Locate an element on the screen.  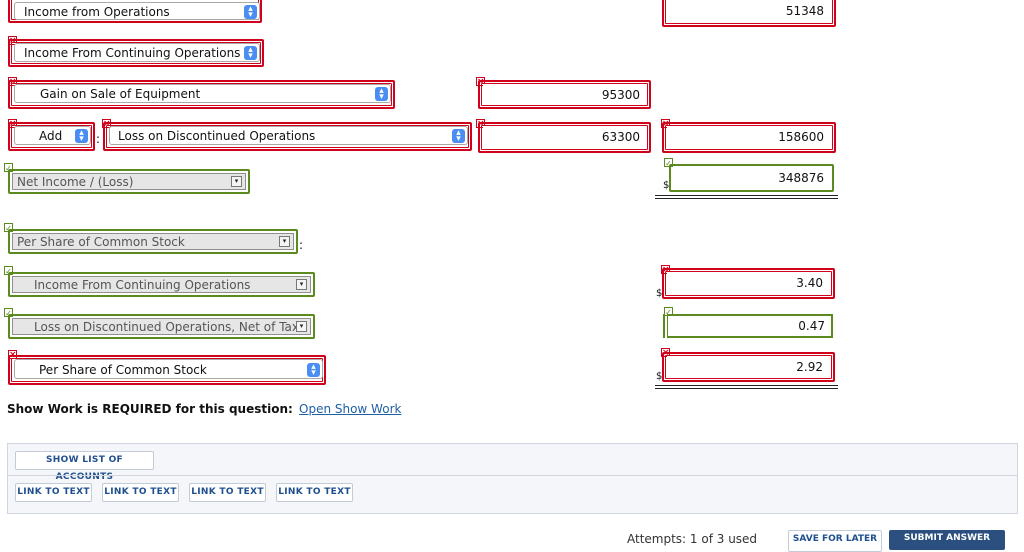
eps-total-input: 2.92 is located at coordinates (748, 366).